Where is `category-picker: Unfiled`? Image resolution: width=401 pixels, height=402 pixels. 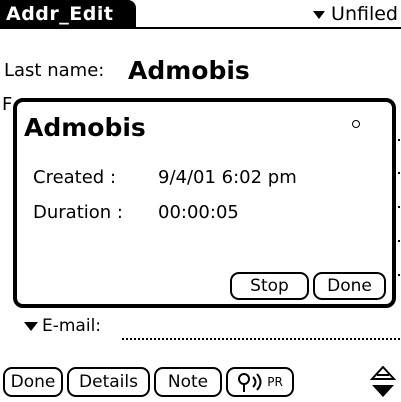
category-picker: Unfiled is located at coordinates (355, 14).